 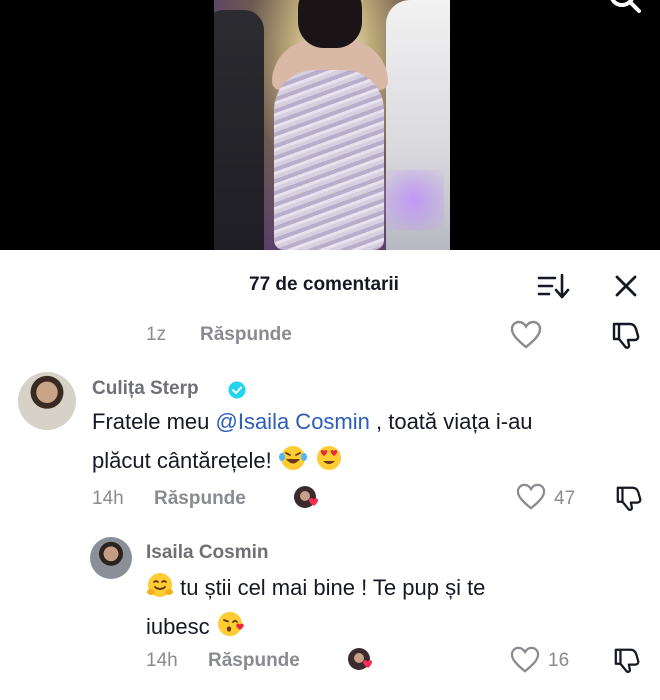 I want to click on like-count: 47, so click(x=565, y=498).